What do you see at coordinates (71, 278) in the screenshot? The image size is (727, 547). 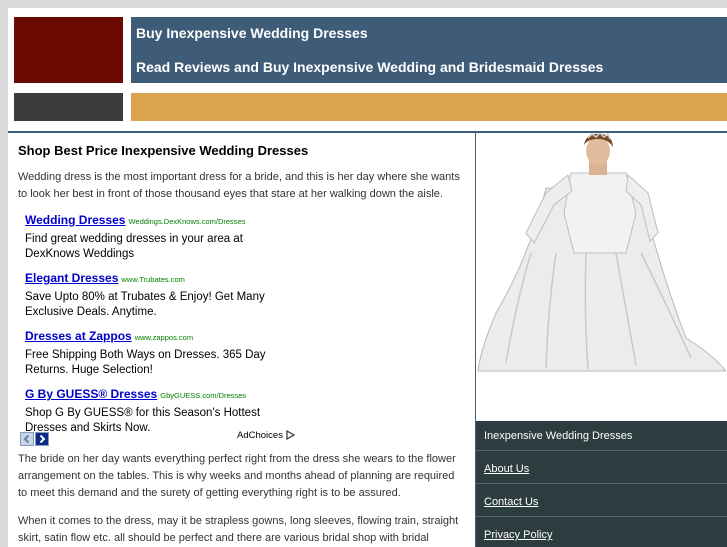 I see `ad-title-link: Elegant Dresses` at bounding box center [71, 278].